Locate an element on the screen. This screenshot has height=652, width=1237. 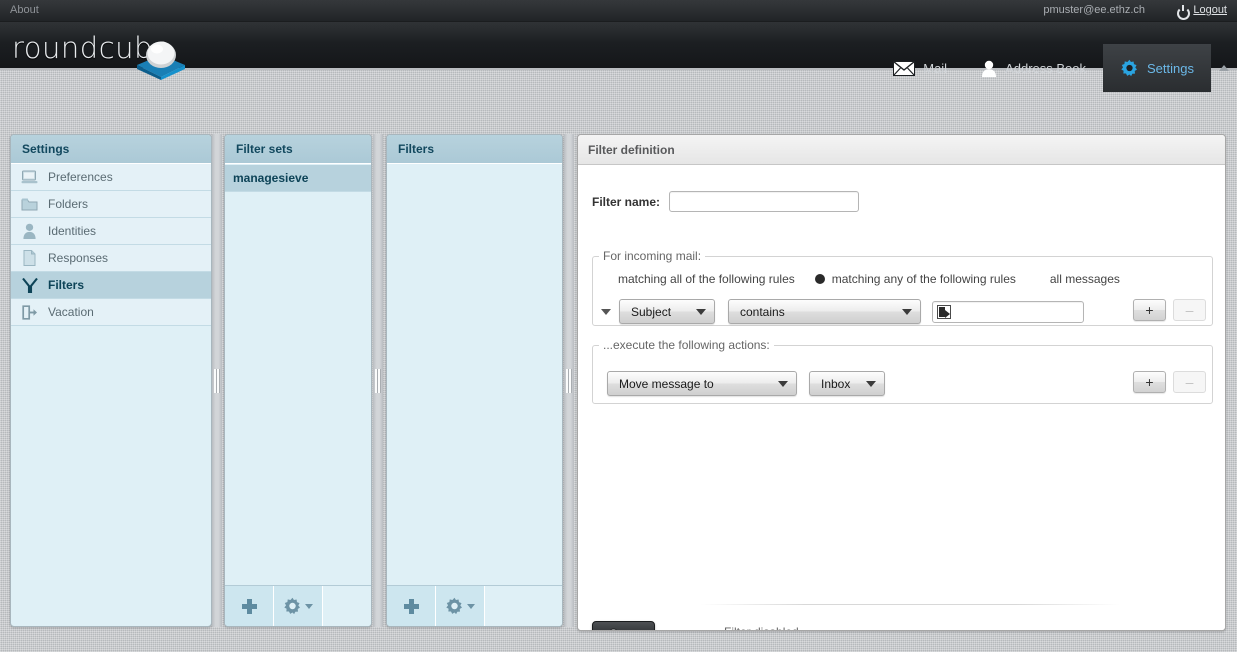
sidebar-item-filters: Filters is located at coordinates (111, 285).